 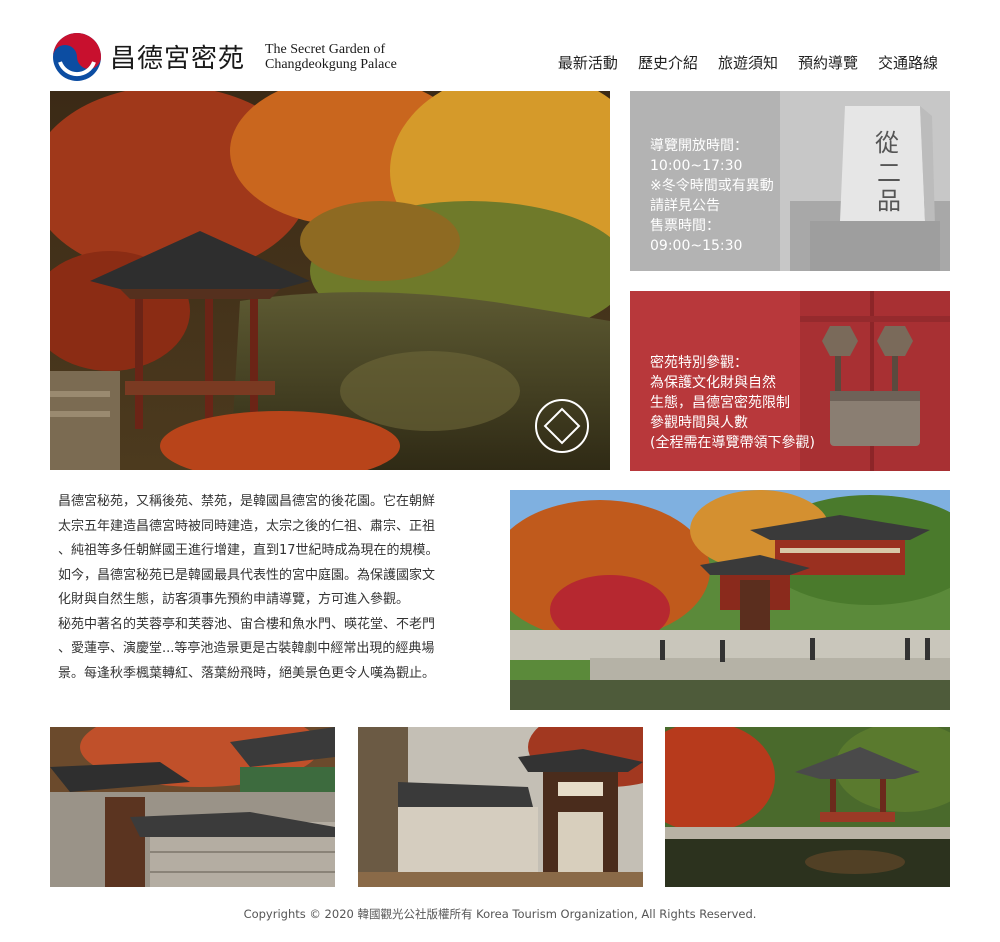 What do you see at coordinates (713, 383) in the screenshot?
I see `special-line: 為保護文化財與自然` at bounding box center [713, 383].